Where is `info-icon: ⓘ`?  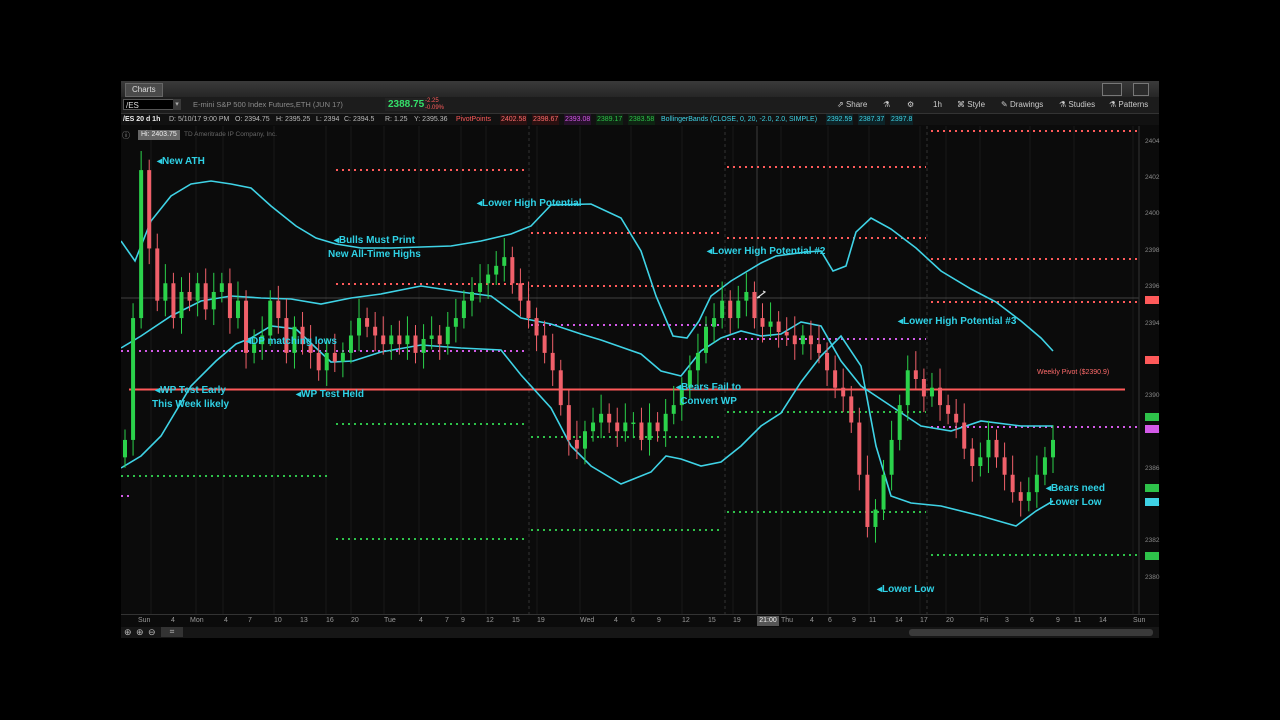
info-icon: ⓘ is located at coordinates (126, 135).